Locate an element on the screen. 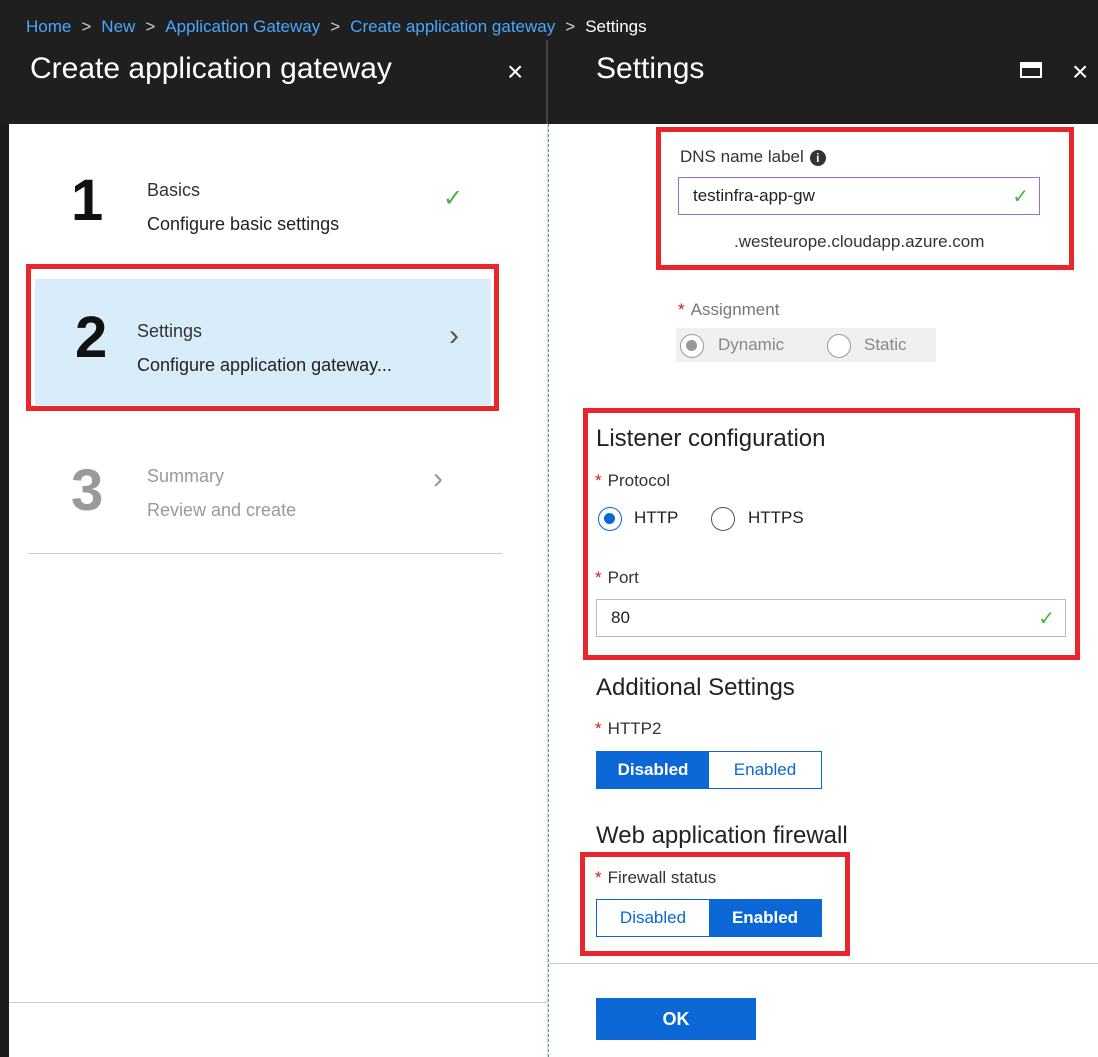 Image resolution: width=1098 pixels, height=1057 pixels. radio-dynamic-label: Dynamic is located at coordinates (751, 344).